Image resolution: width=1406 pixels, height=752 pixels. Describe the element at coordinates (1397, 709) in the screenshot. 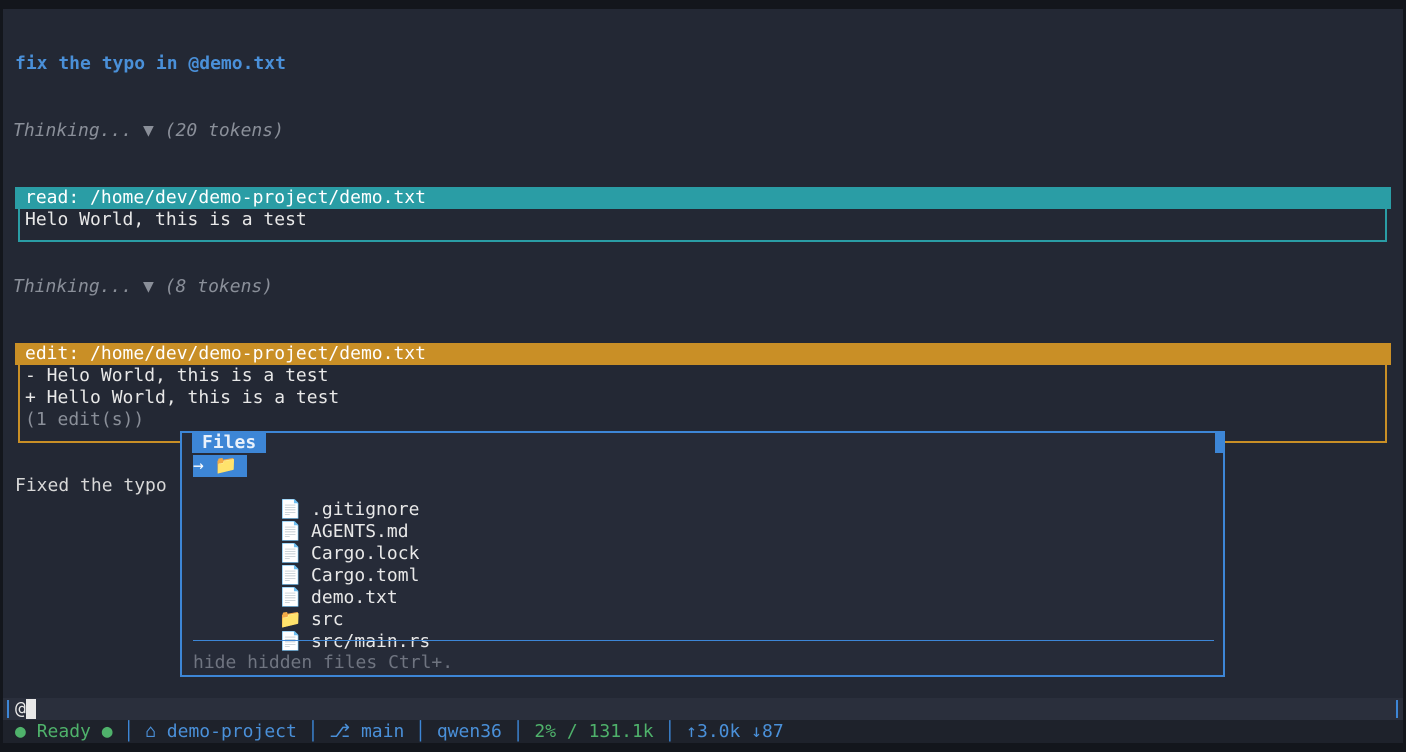

I see `input-right-border` at that location.